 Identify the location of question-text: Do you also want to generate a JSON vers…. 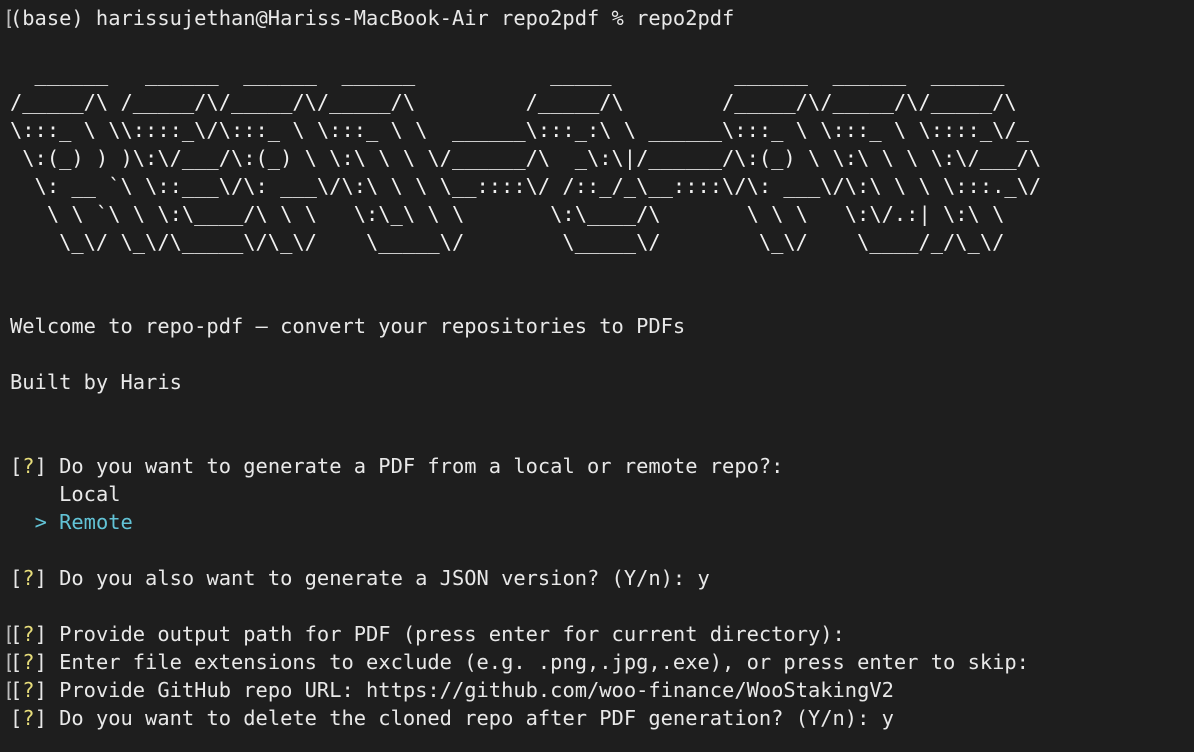
(384, 578).